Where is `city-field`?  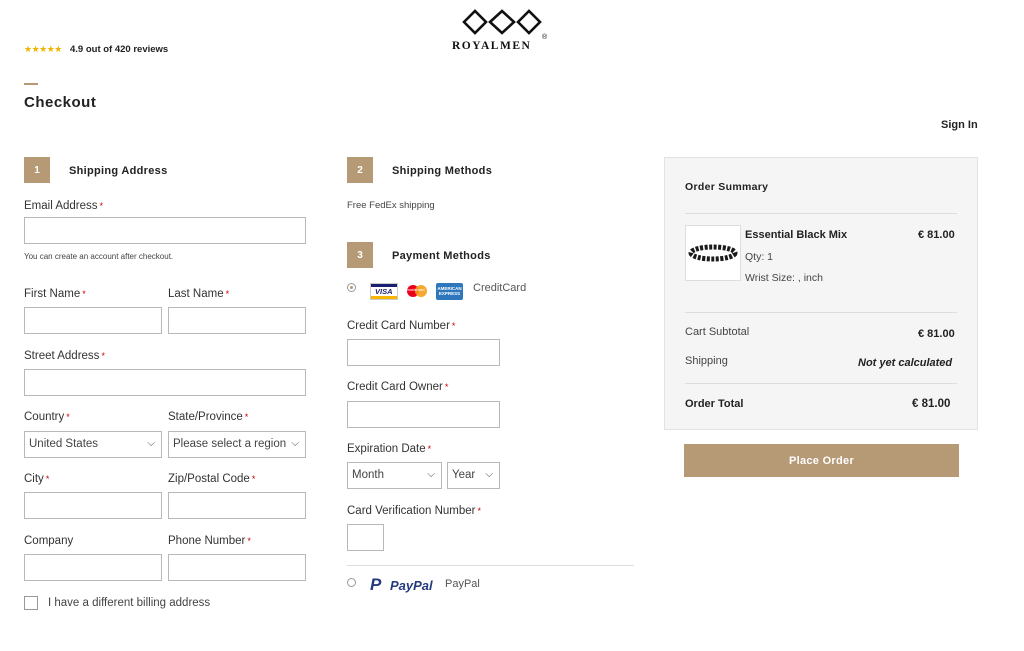
city-field is located at coordinates (93, 505).